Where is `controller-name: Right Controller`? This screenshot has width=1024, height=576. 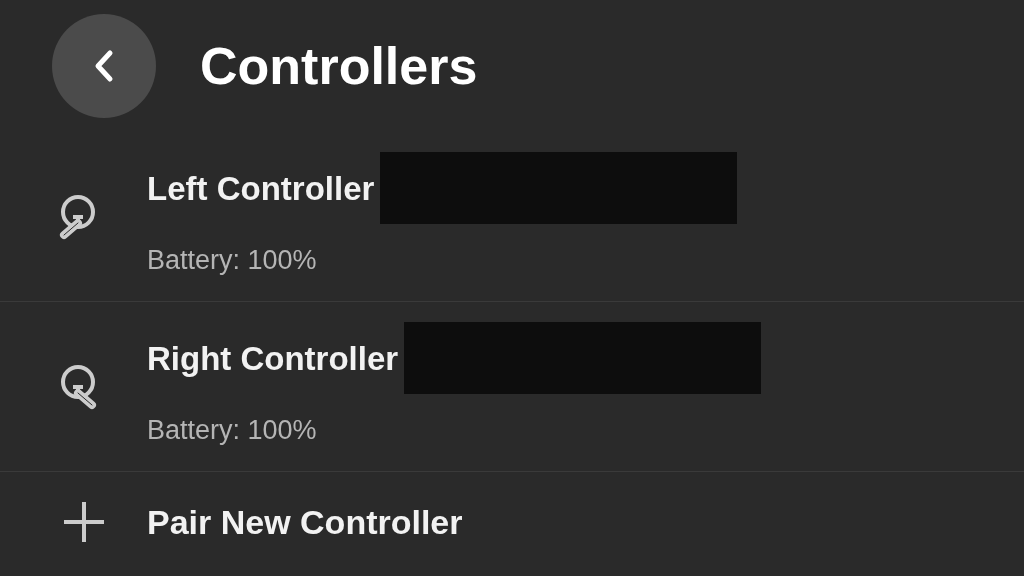
controller-name: Right Controller is located at coordinates (273, 358).